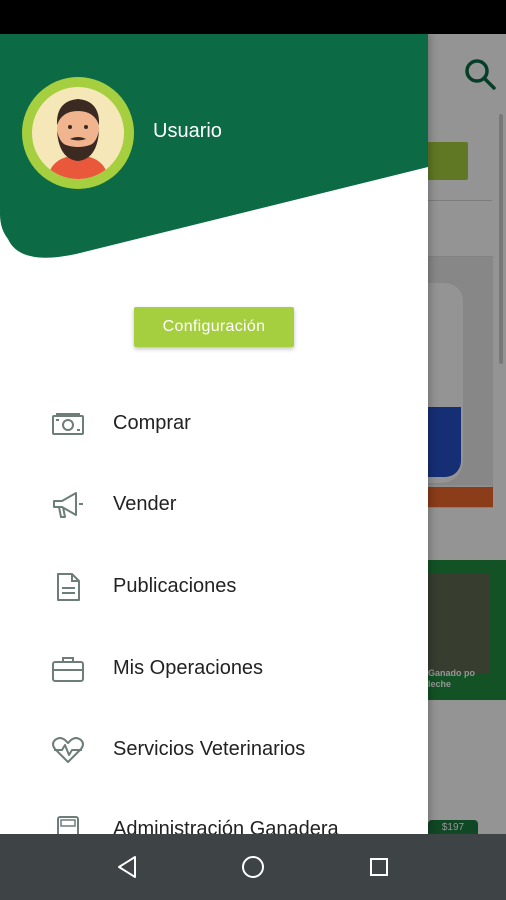  What do you see at coordinates (214, 327) in the screenshot?
I see `configuration-button: Configuración` at bounding box center [214, 327].